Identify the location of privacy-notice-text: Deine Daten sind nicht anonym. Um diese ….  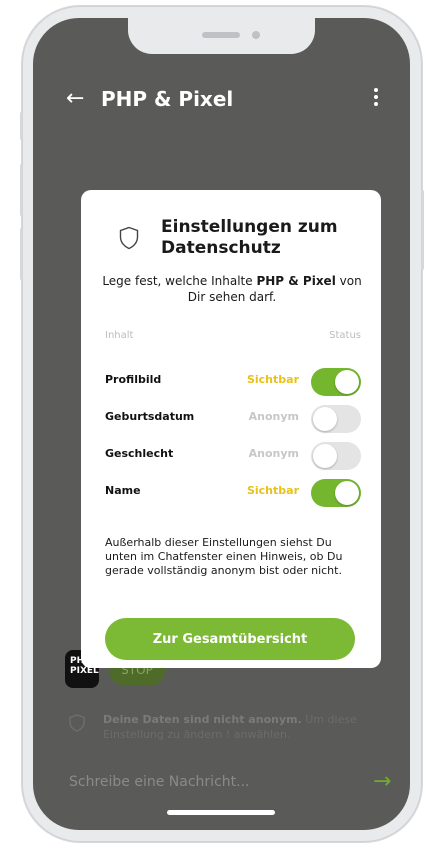
(248, 727).